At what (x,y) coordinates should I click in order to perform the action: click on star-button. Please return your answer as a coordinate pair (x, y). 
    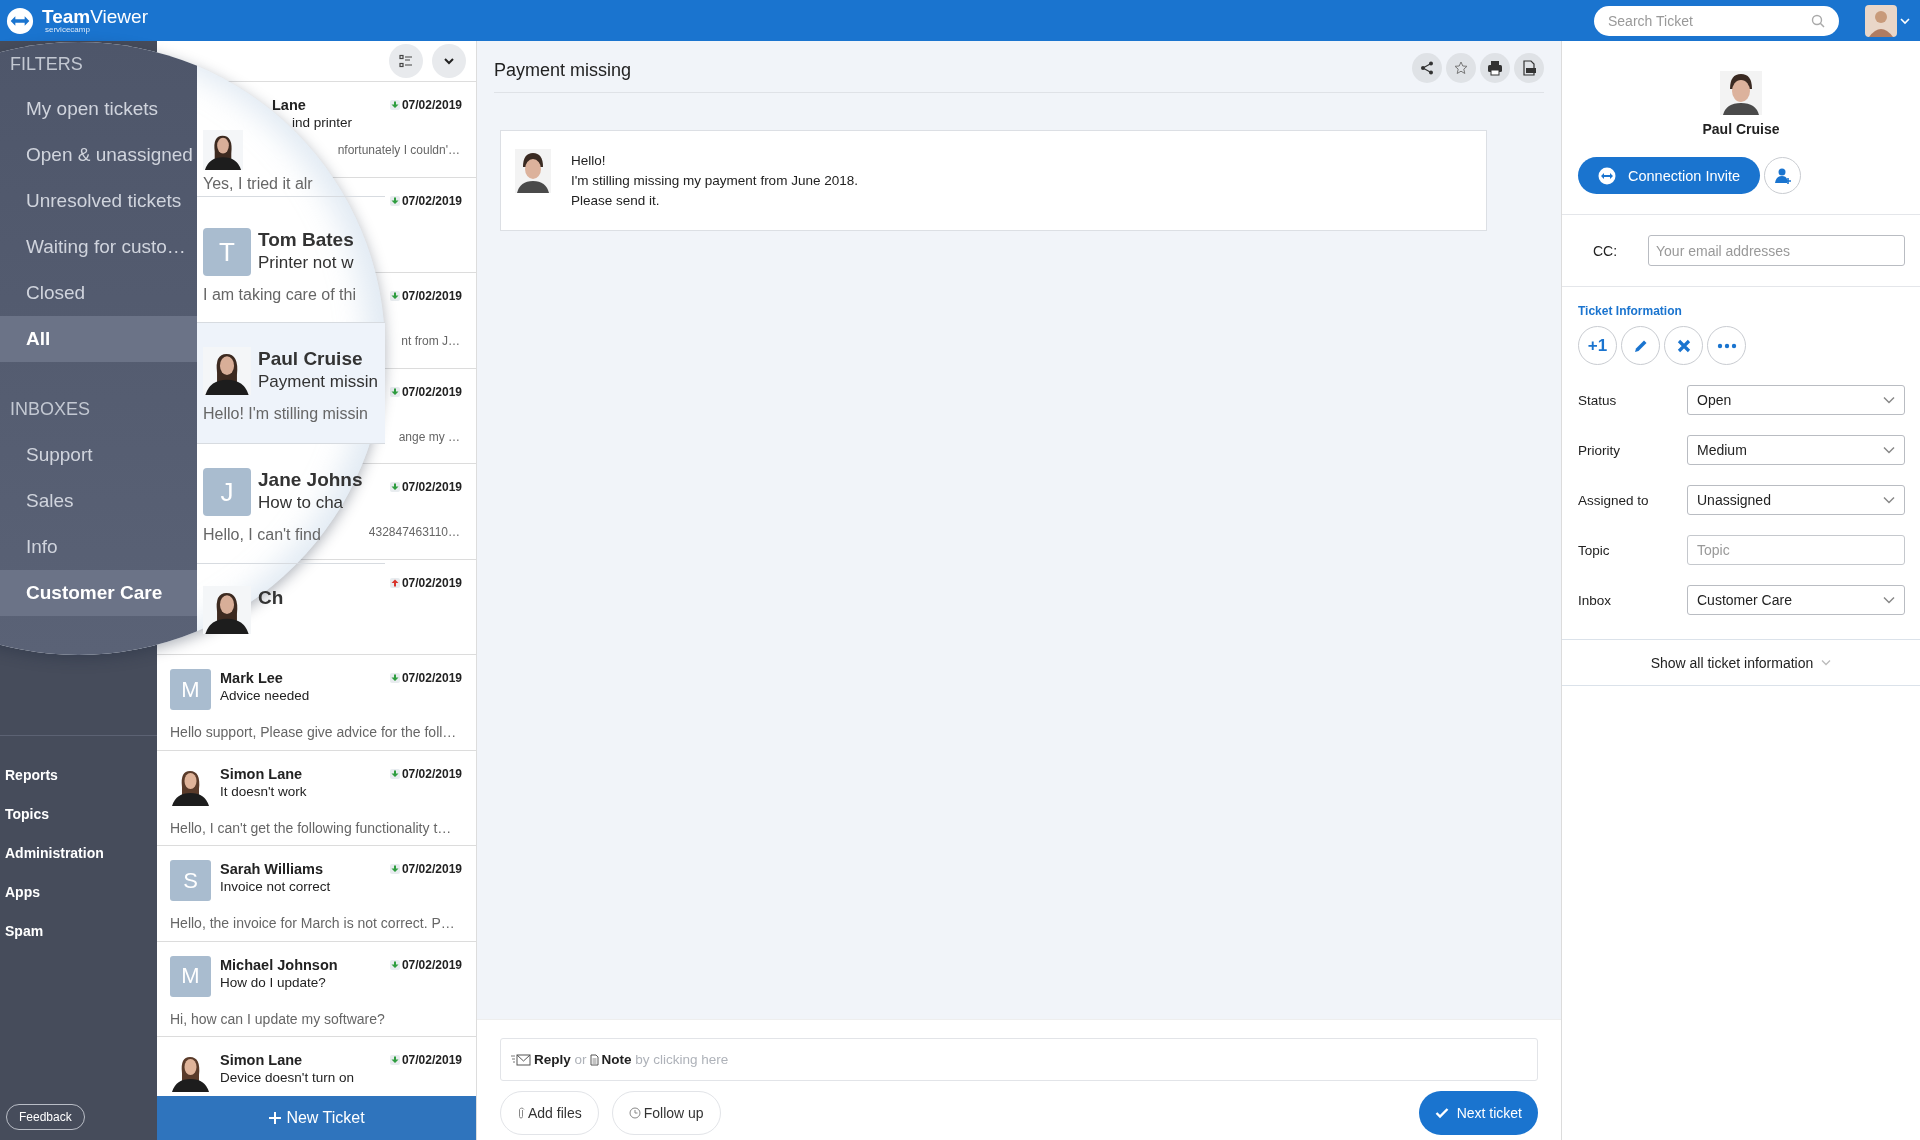
    Looking at the image, I should click on (1461, 67).